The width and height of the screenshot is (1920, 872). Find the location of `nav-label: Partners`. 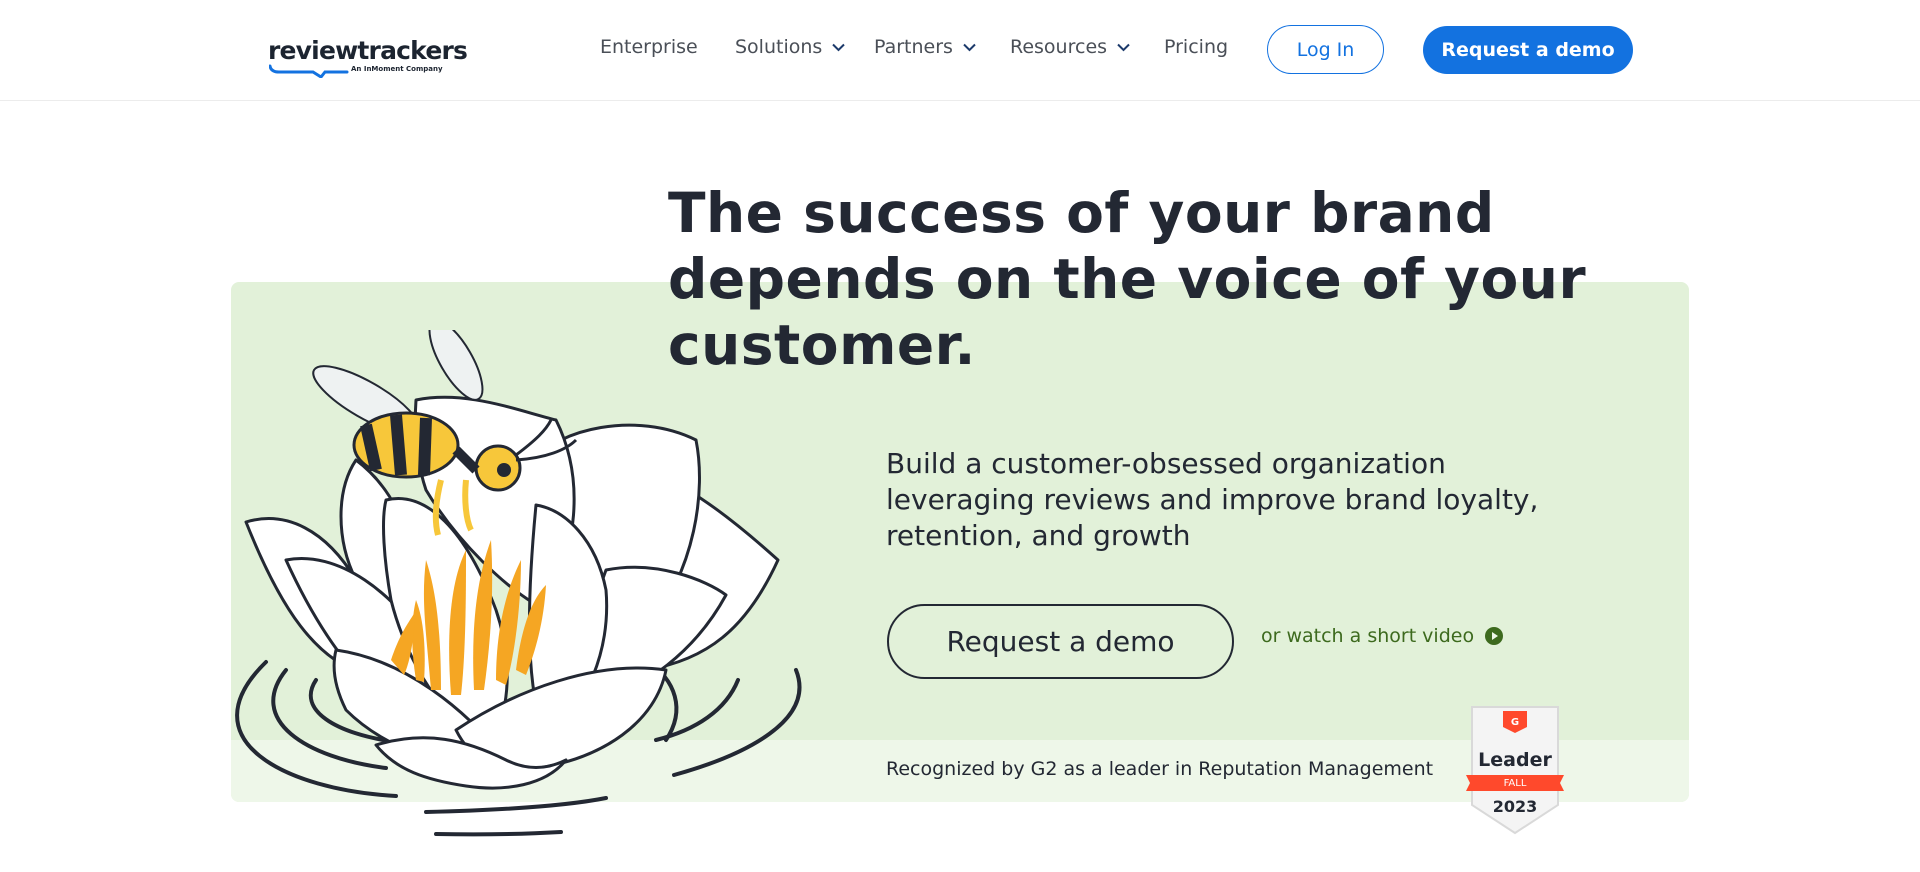

nav-label: Partners is located at coordinates (913, 47).